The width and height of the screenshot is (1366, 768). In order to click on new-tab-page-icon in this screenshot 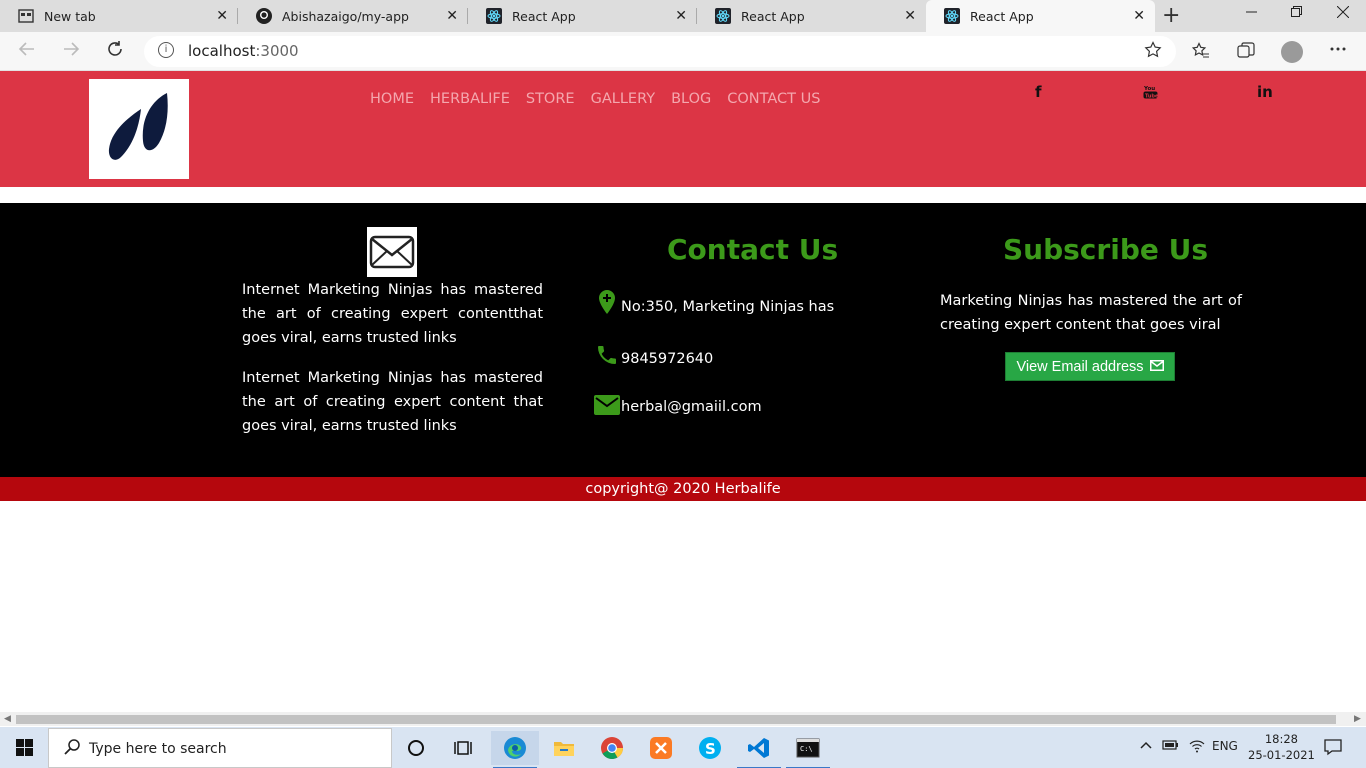, I will do `click(26, 16)`.